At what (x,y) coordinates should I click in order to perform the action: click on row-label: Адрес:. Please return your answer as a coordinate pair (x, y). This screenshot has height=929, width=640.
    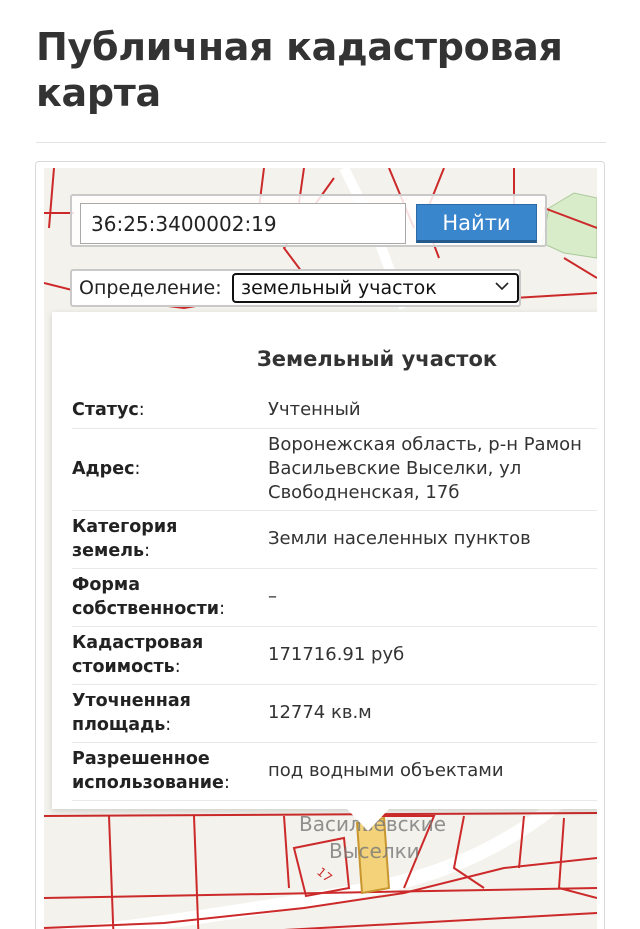
    Looking at the image, I should click on (170, 469).